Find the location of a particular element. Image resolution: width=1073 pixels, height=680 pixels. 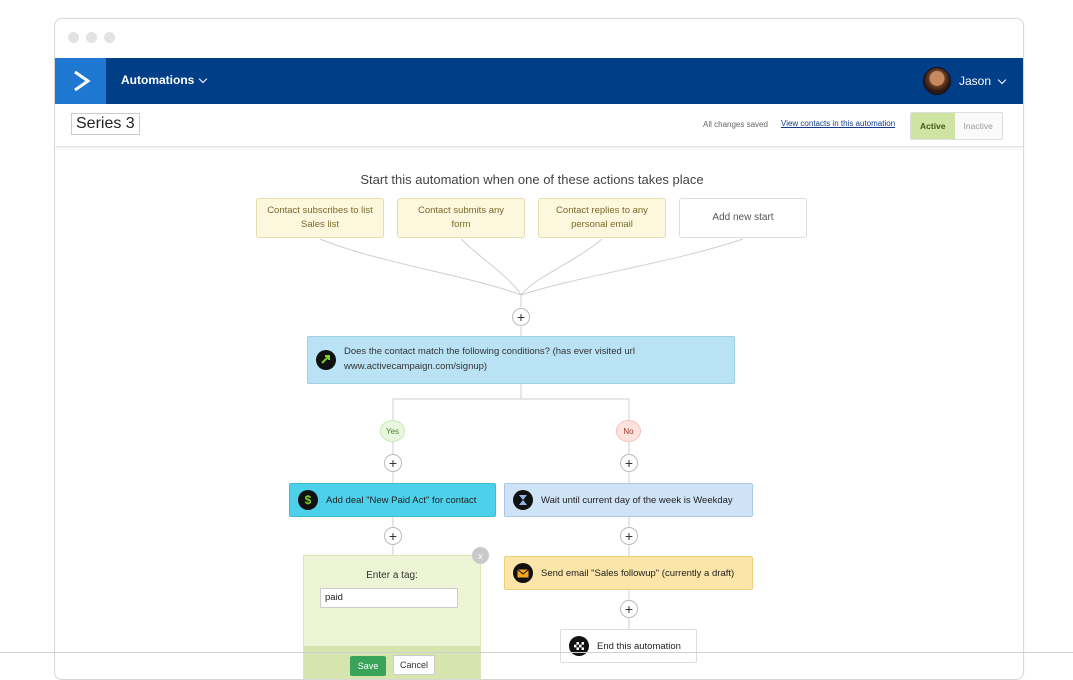

tag-input: paid is located at coordinates (389, 598).